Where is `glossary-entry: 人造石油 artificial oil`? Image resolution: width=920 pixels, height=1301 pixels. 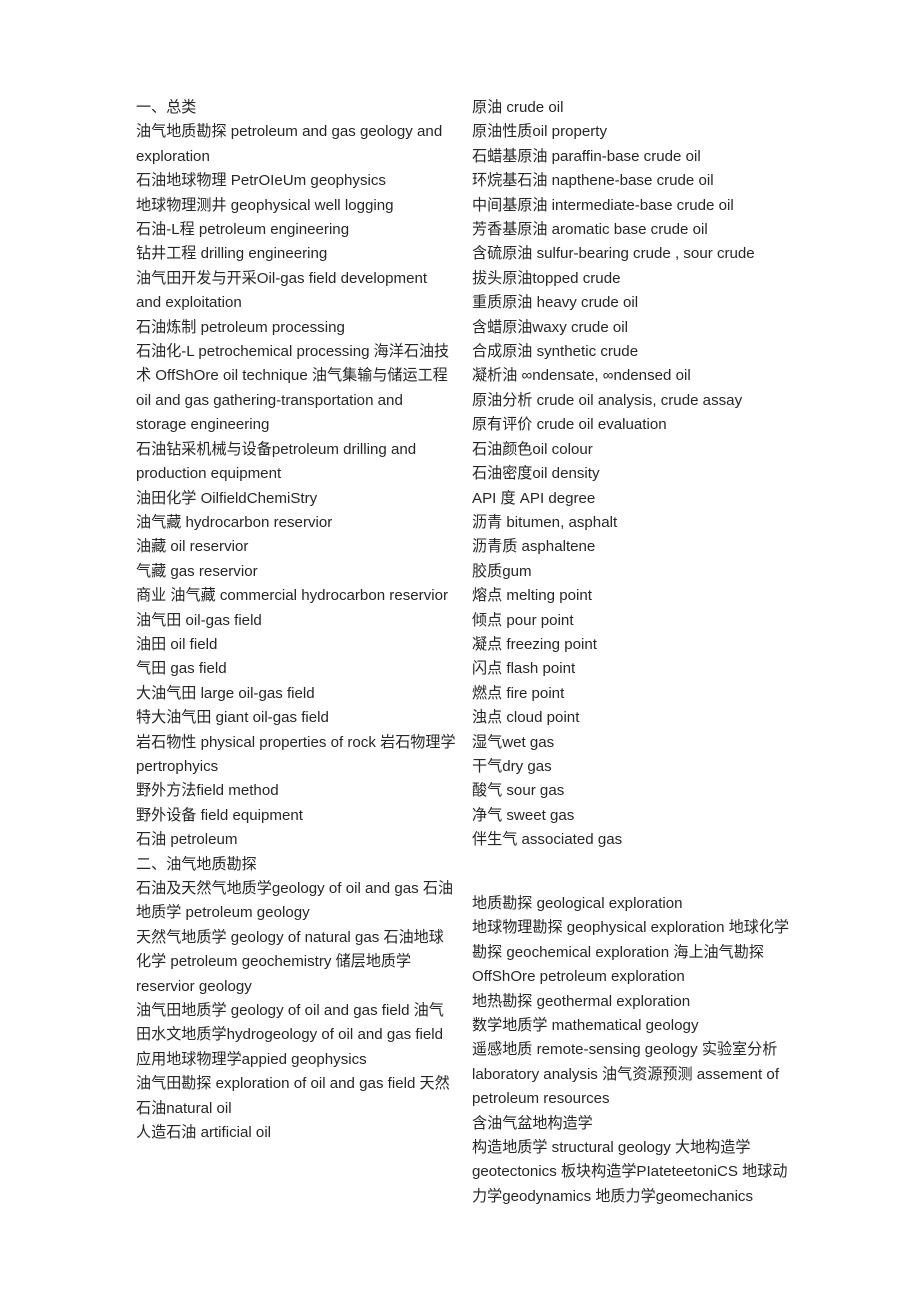
glossary-entry: 人造石油 artificial oil is located at coordinates (204, 1133).